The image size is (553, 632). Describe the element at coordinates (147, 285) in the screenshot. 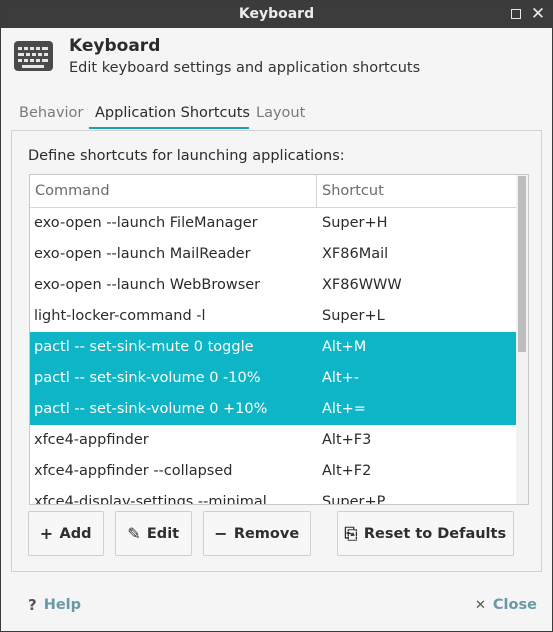

I see `row-command: exo-open --launch WebBrowser` at that location.